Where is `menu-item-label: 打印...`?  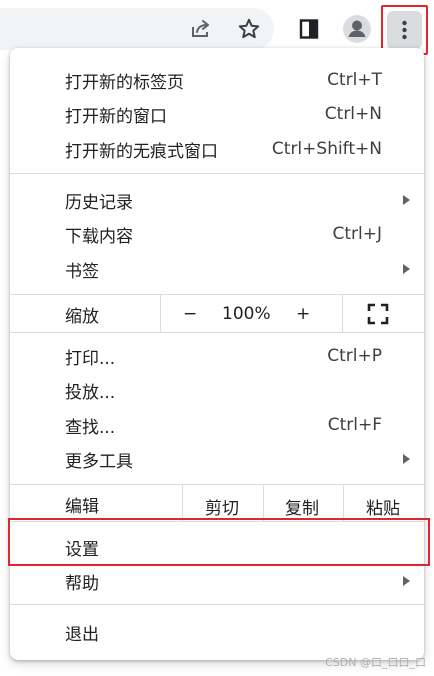
menu-item-label: 打印... is located at coordinates (90, 358).